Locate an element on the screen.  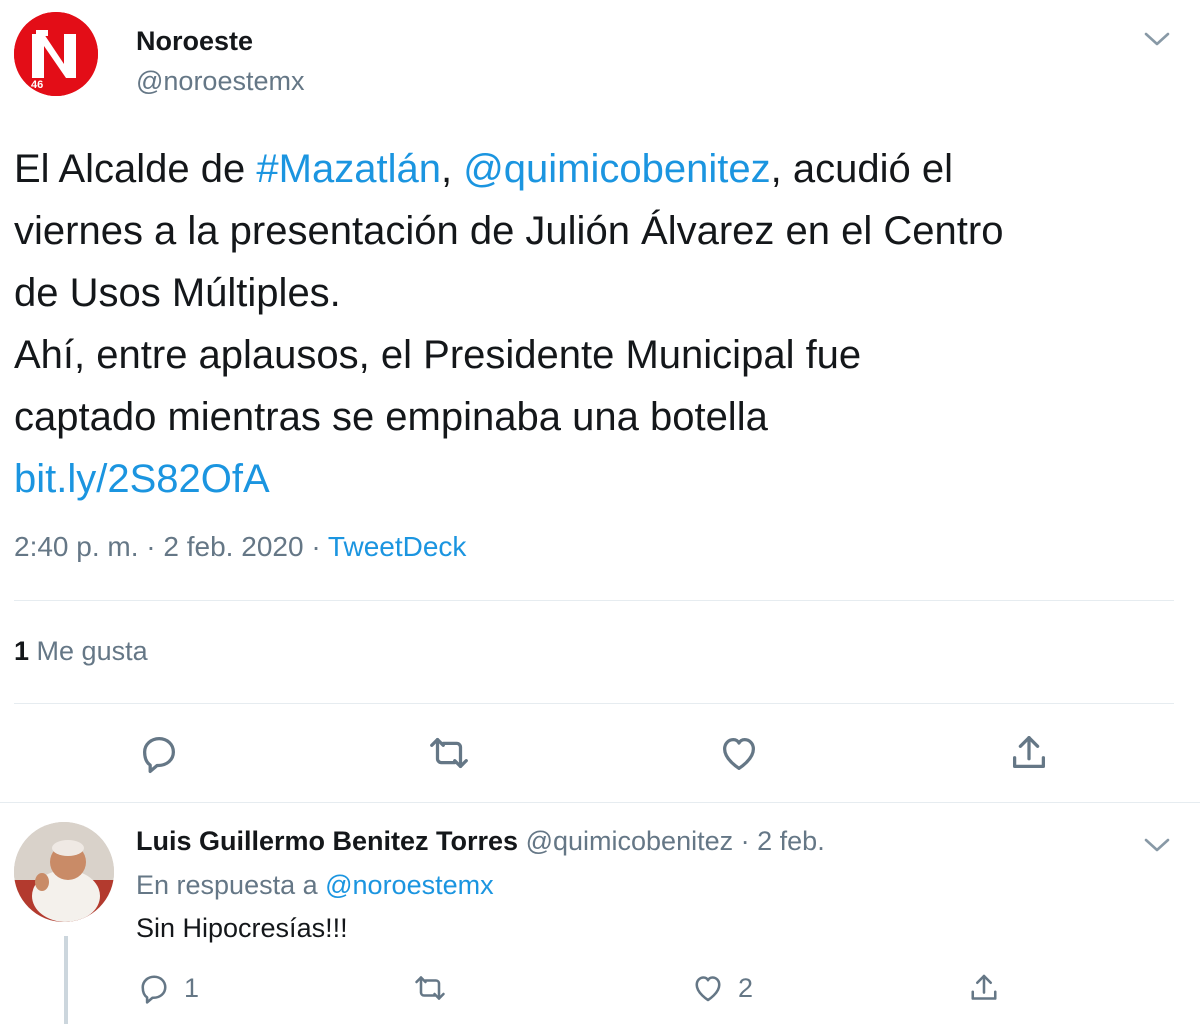
reply-share-button is located at coordinates (984, 988).